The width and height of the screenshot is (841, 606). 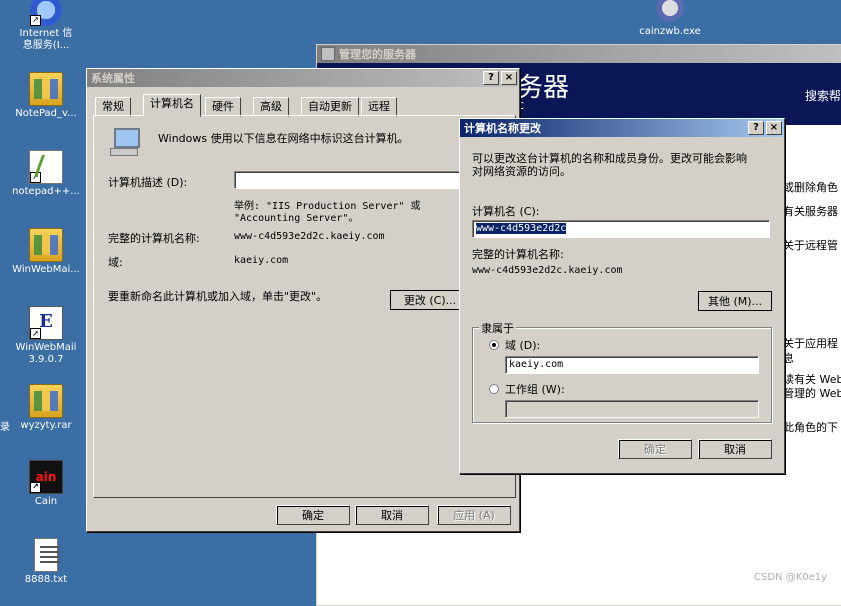 I want to click on intro-text: Windows 使用以下信息在网络中标识这台计算机。, so click(x=283, y=138).